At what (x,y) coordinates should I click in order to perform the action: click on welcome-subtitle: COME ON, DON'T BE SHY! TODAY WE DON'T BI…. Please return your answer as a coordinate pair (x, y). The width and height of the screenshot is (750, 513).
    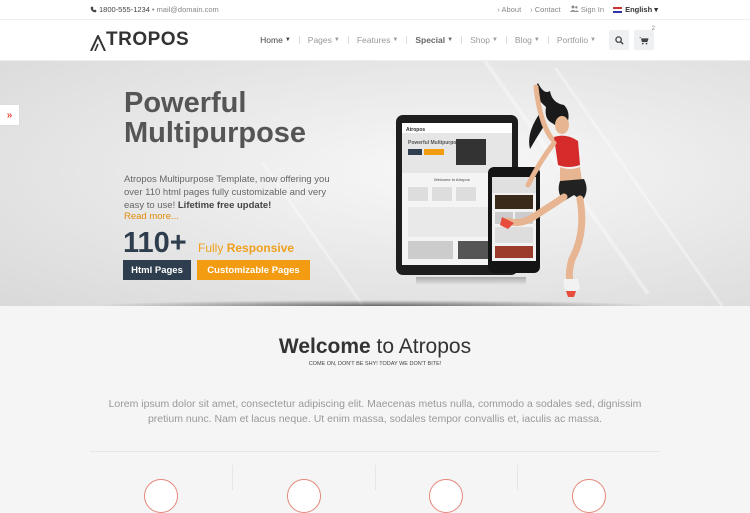
    Looking at the image, I should click on (375, 364).